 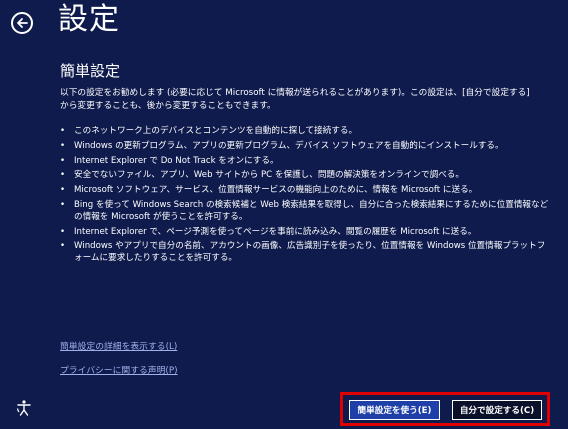 What do you see at coordinates (176, 160) in the screenshot?
I see `list-item-text: Internet Explorer で Do Not Track をオンにする。` at bounding box center [176, 160].